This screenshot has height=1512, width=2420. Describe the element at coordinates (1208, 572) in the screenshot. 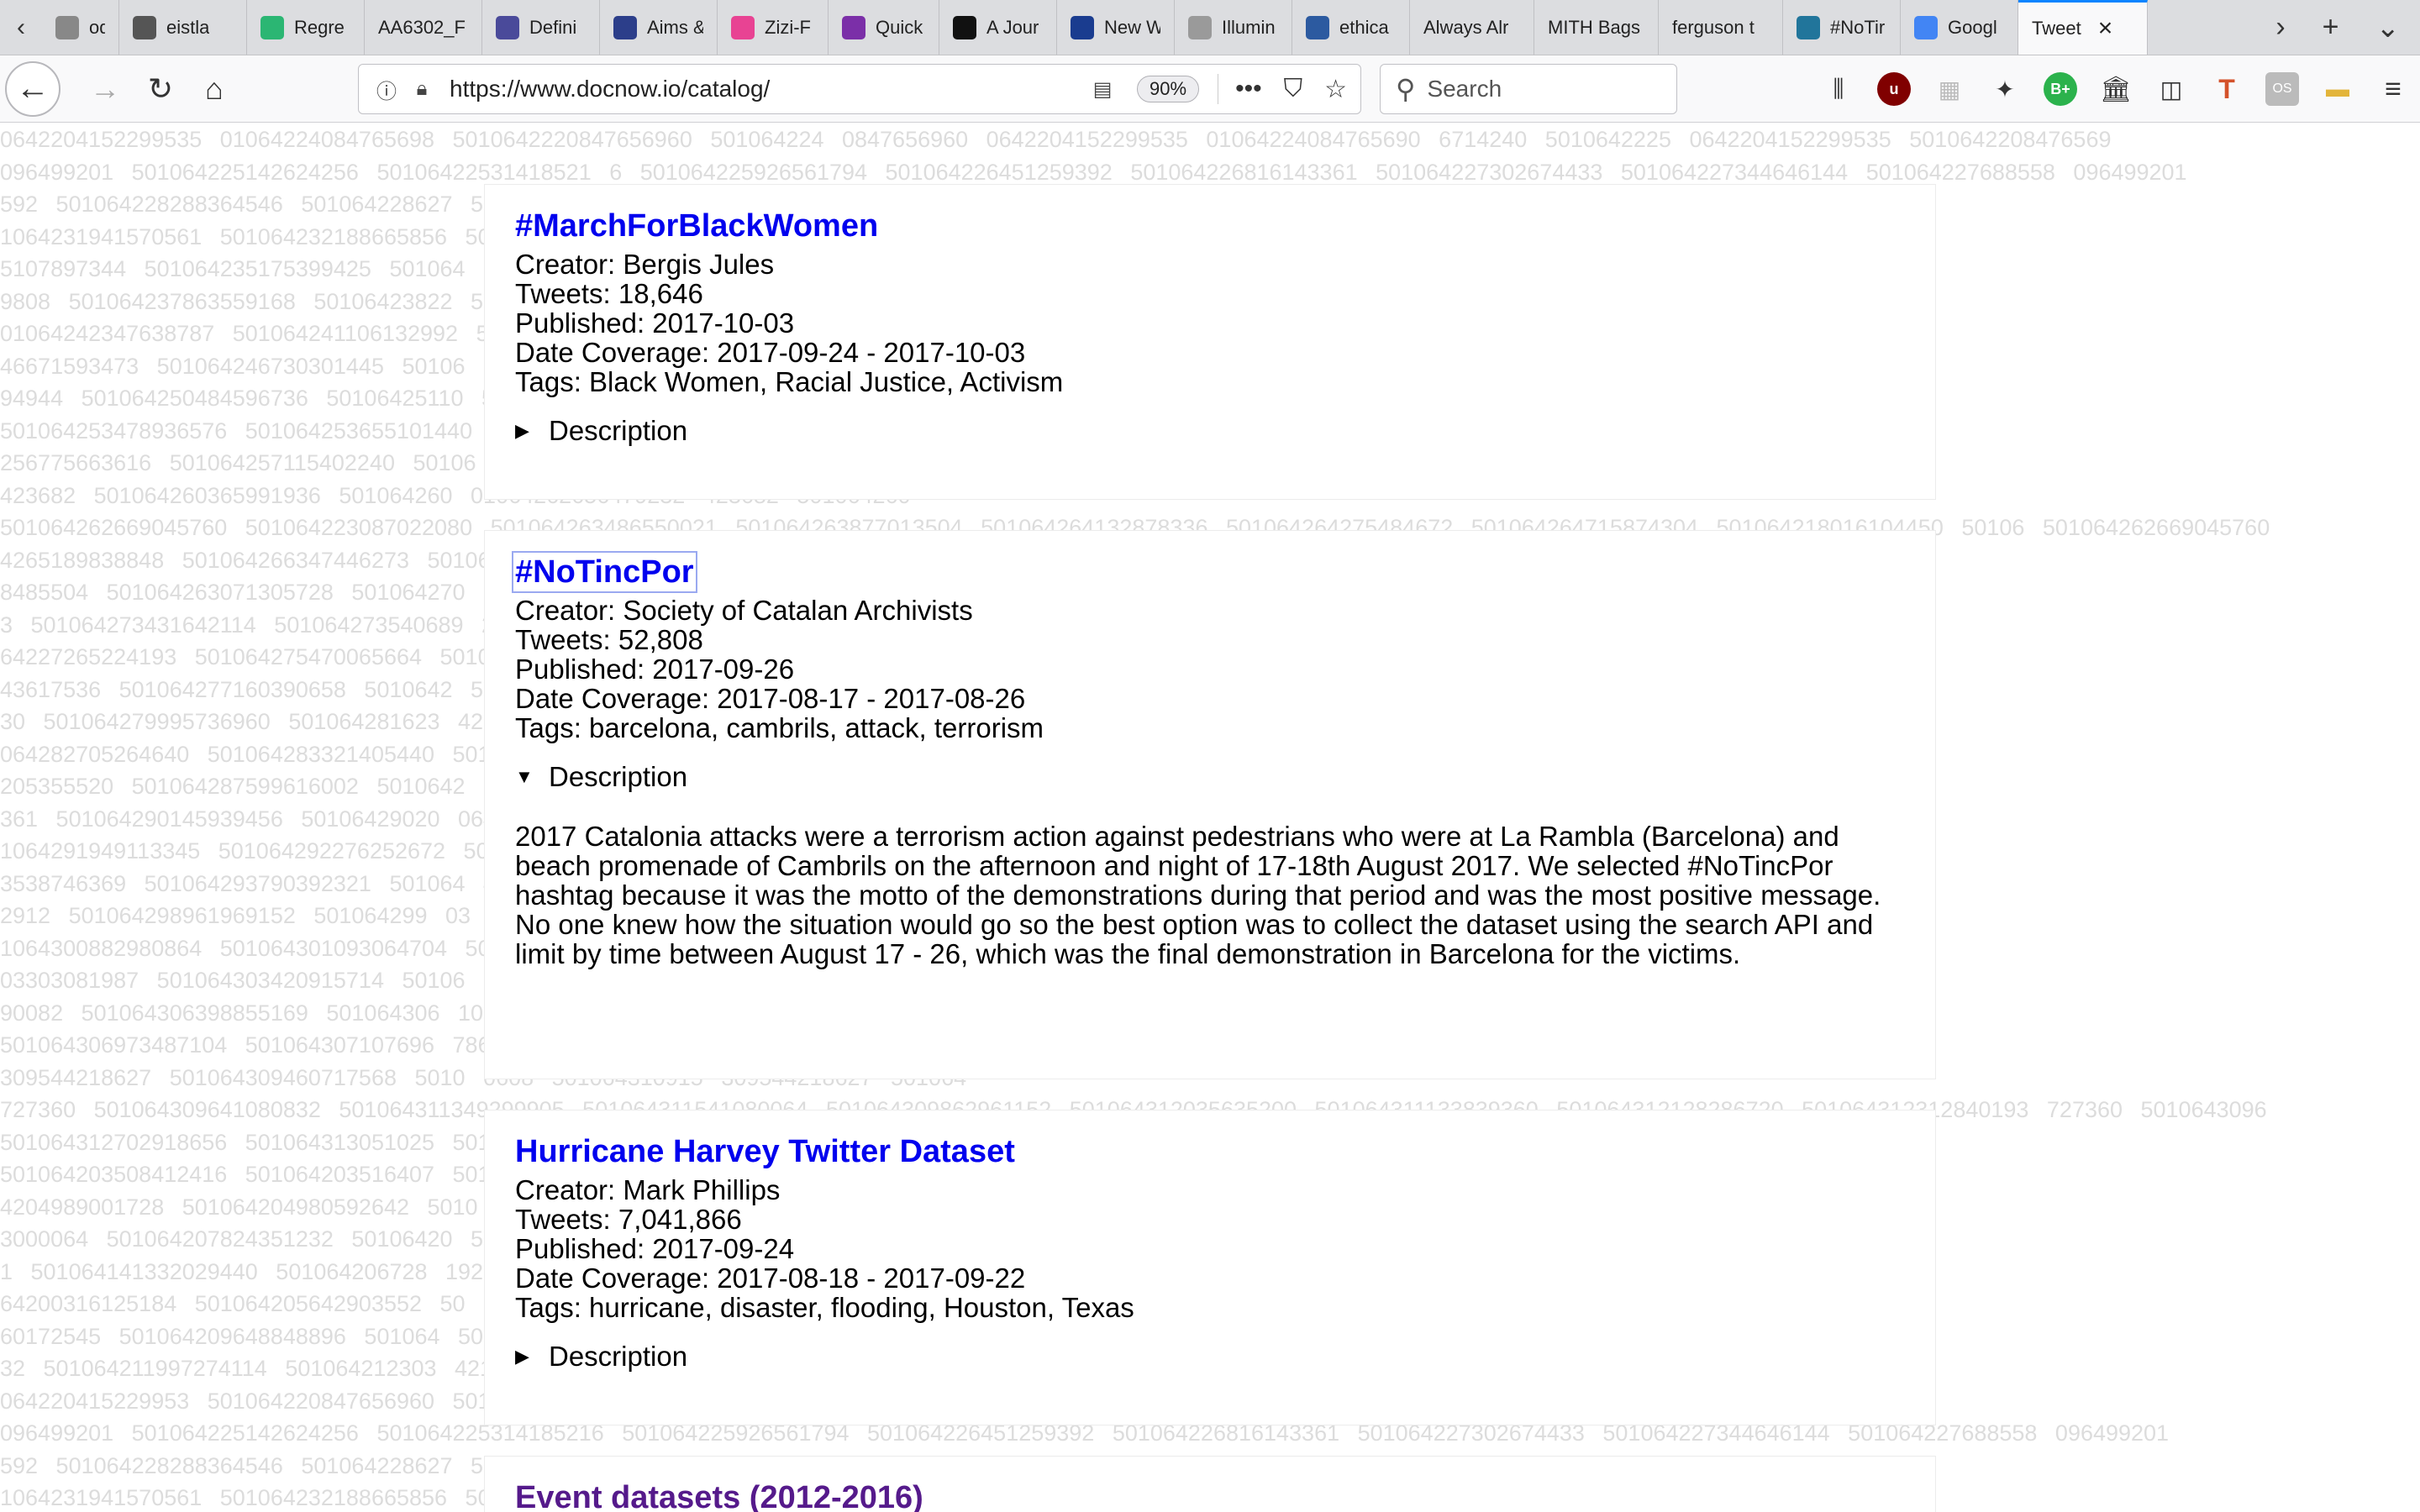

I see `dataset-title: #NoTincPor` at that location.